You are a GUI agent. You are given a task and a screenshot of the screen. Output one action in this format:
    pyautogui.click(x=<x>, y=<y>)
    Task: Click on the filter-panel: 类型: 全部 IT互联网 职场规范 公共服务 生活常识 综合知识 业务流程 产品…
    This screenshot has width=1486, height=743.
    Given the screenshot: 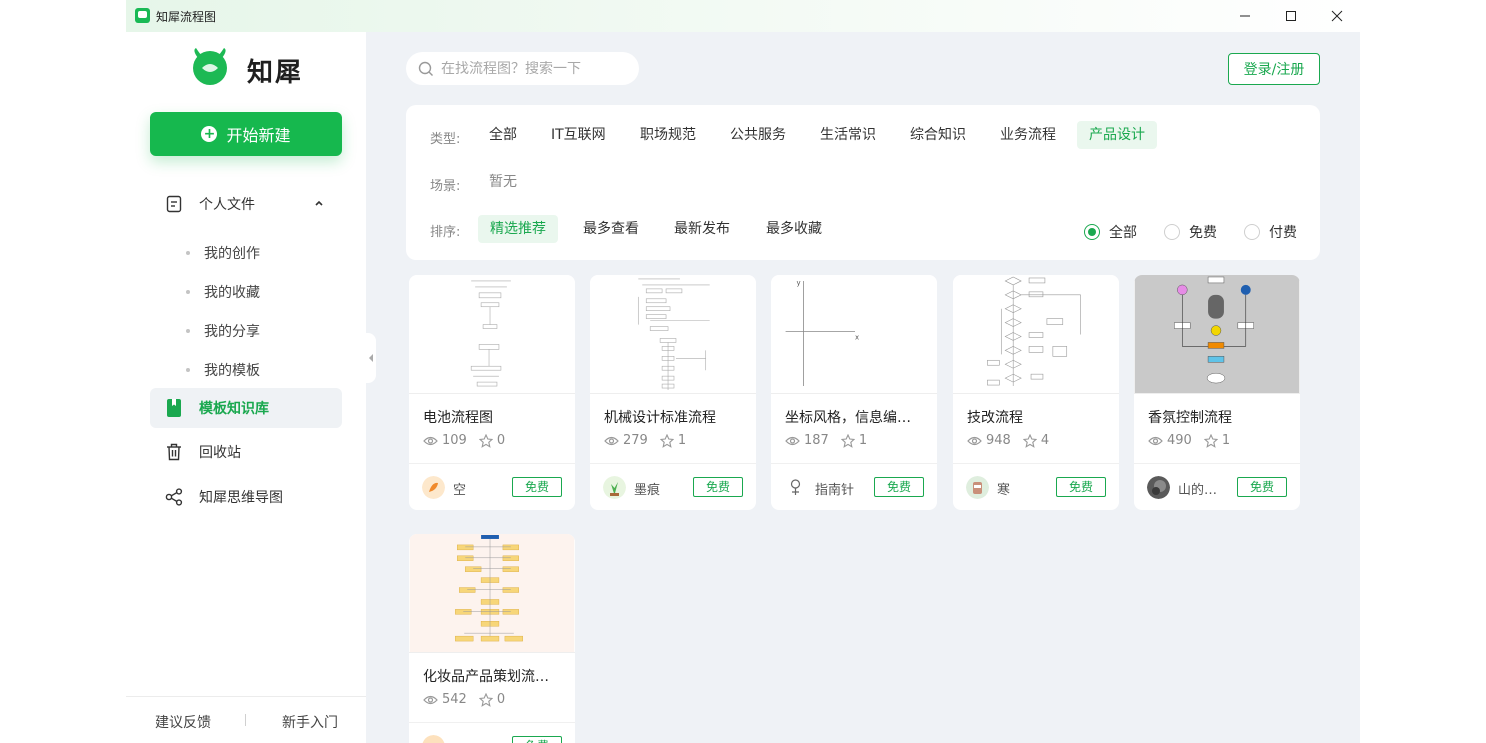 What is the action you would take?
    pyautogui.click(x=863, y=182)
    